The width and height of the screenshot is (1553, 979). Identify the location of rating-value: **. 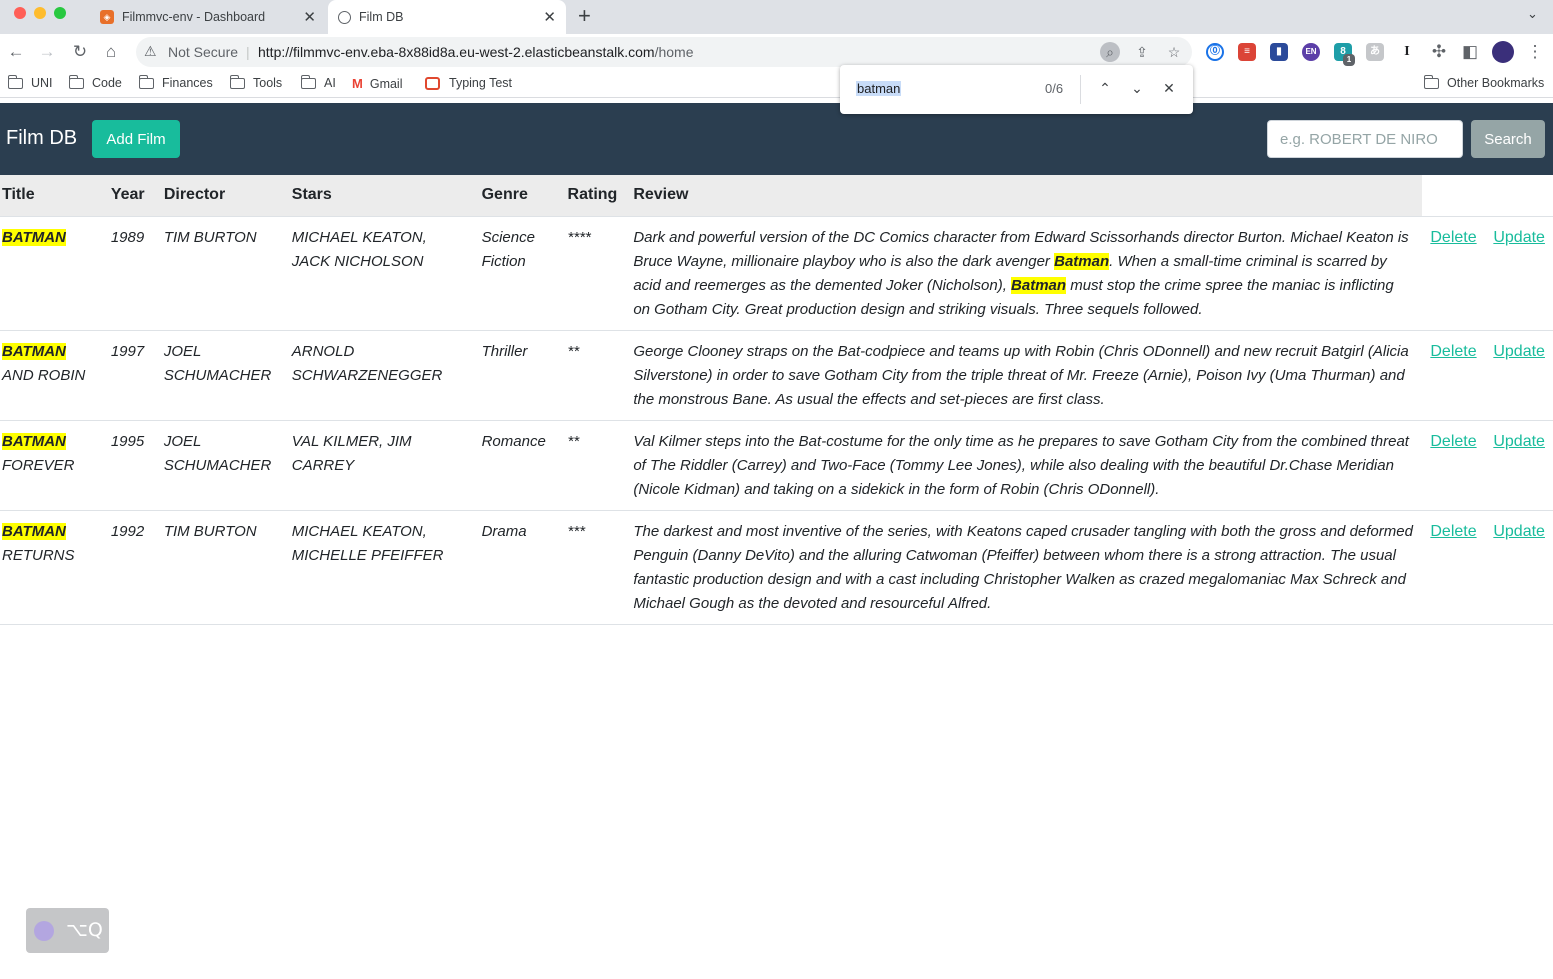
(573, 441).